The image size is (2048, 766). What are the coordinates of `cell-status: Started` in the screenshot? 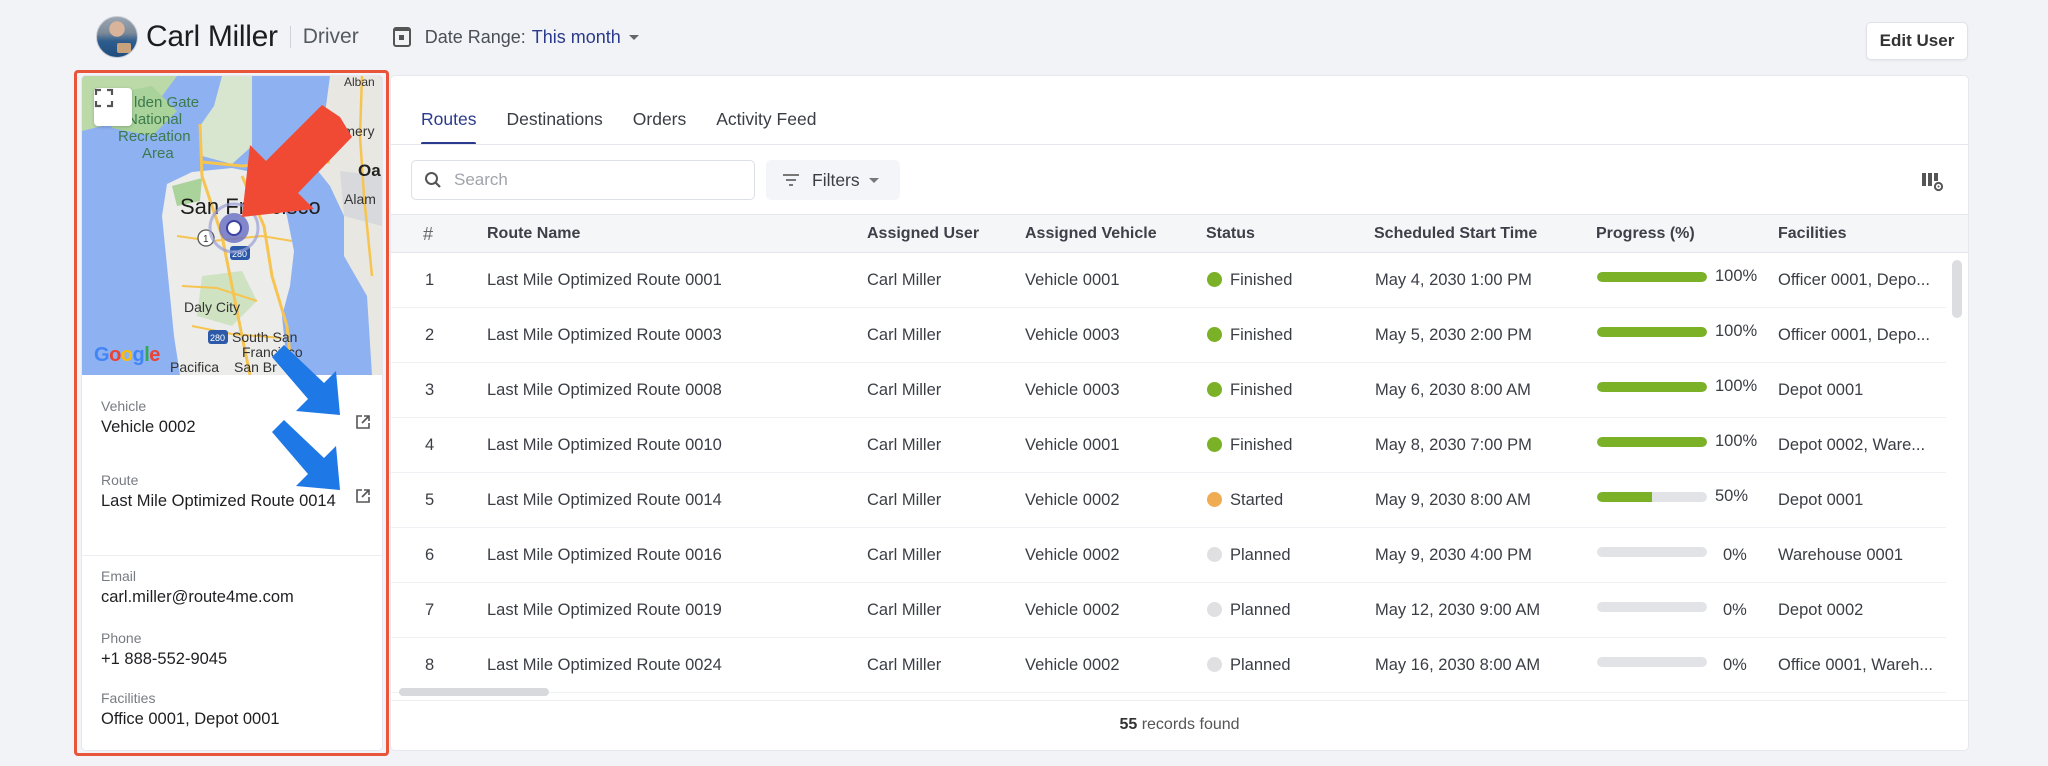 It's located at (1245, 500).